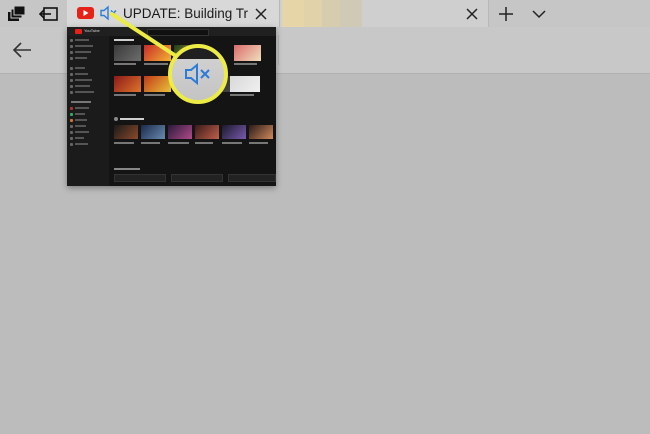 This screenshot has width=650, height=434. Describe the element at coordinates (144, 35) in the screenshot. I see `callout-pointer-line` at that location.